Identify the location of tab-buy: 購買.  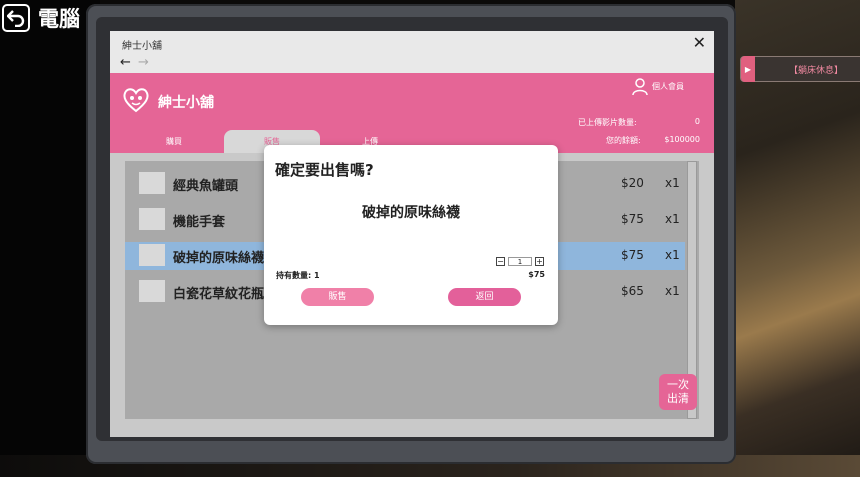
(174, 141).